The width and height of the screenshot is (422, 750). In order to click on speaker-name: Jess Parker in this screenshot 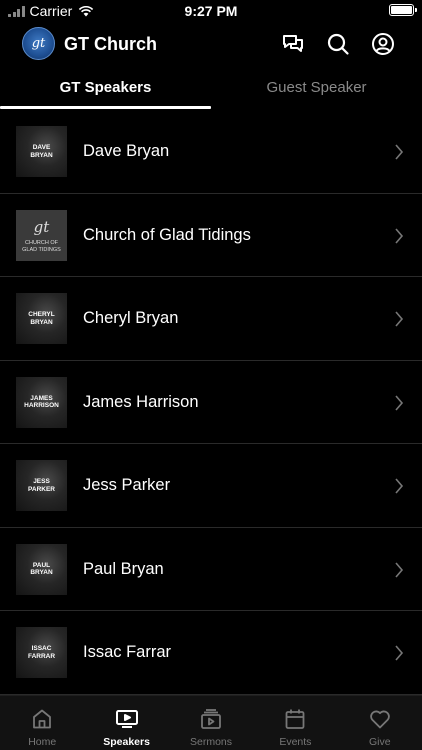, I will do `click(127, 485)`.